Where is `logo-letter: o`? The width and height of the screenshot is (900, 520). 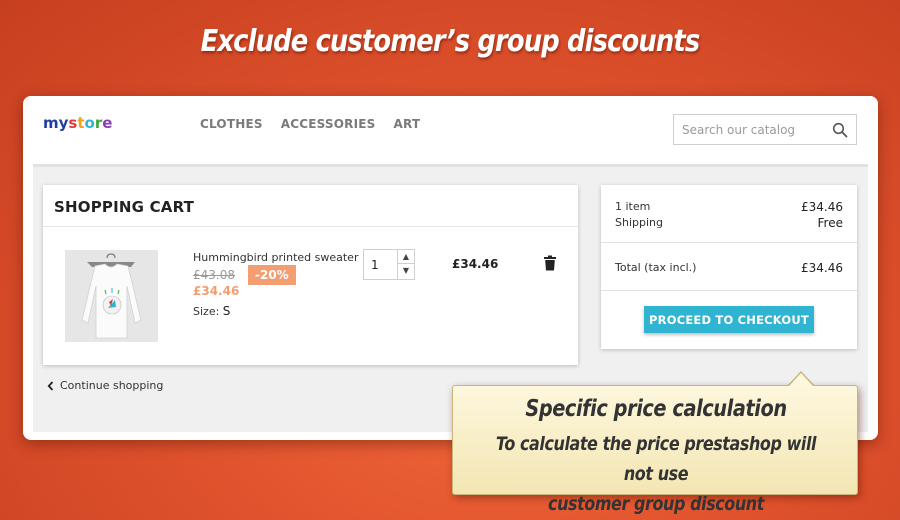 logo-letter: o is located at coordinates (89, 123).